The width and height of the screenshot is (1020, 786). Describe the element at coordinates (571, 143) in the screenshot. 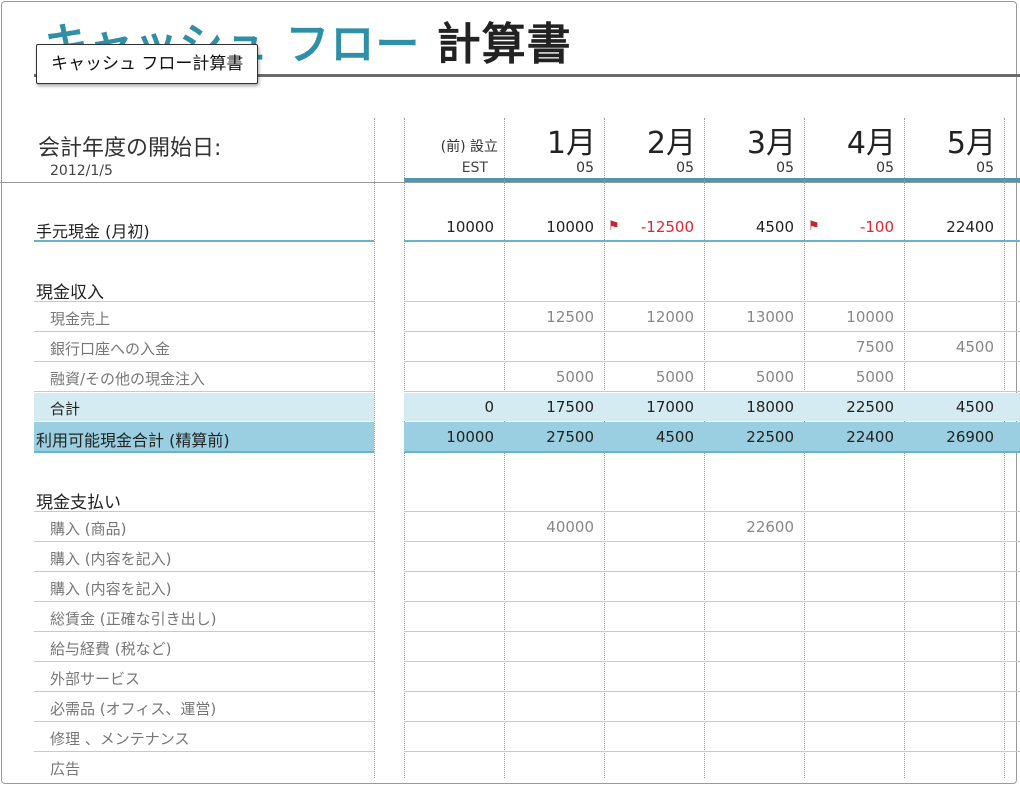

I see `header-month-1: 1月` at that location.